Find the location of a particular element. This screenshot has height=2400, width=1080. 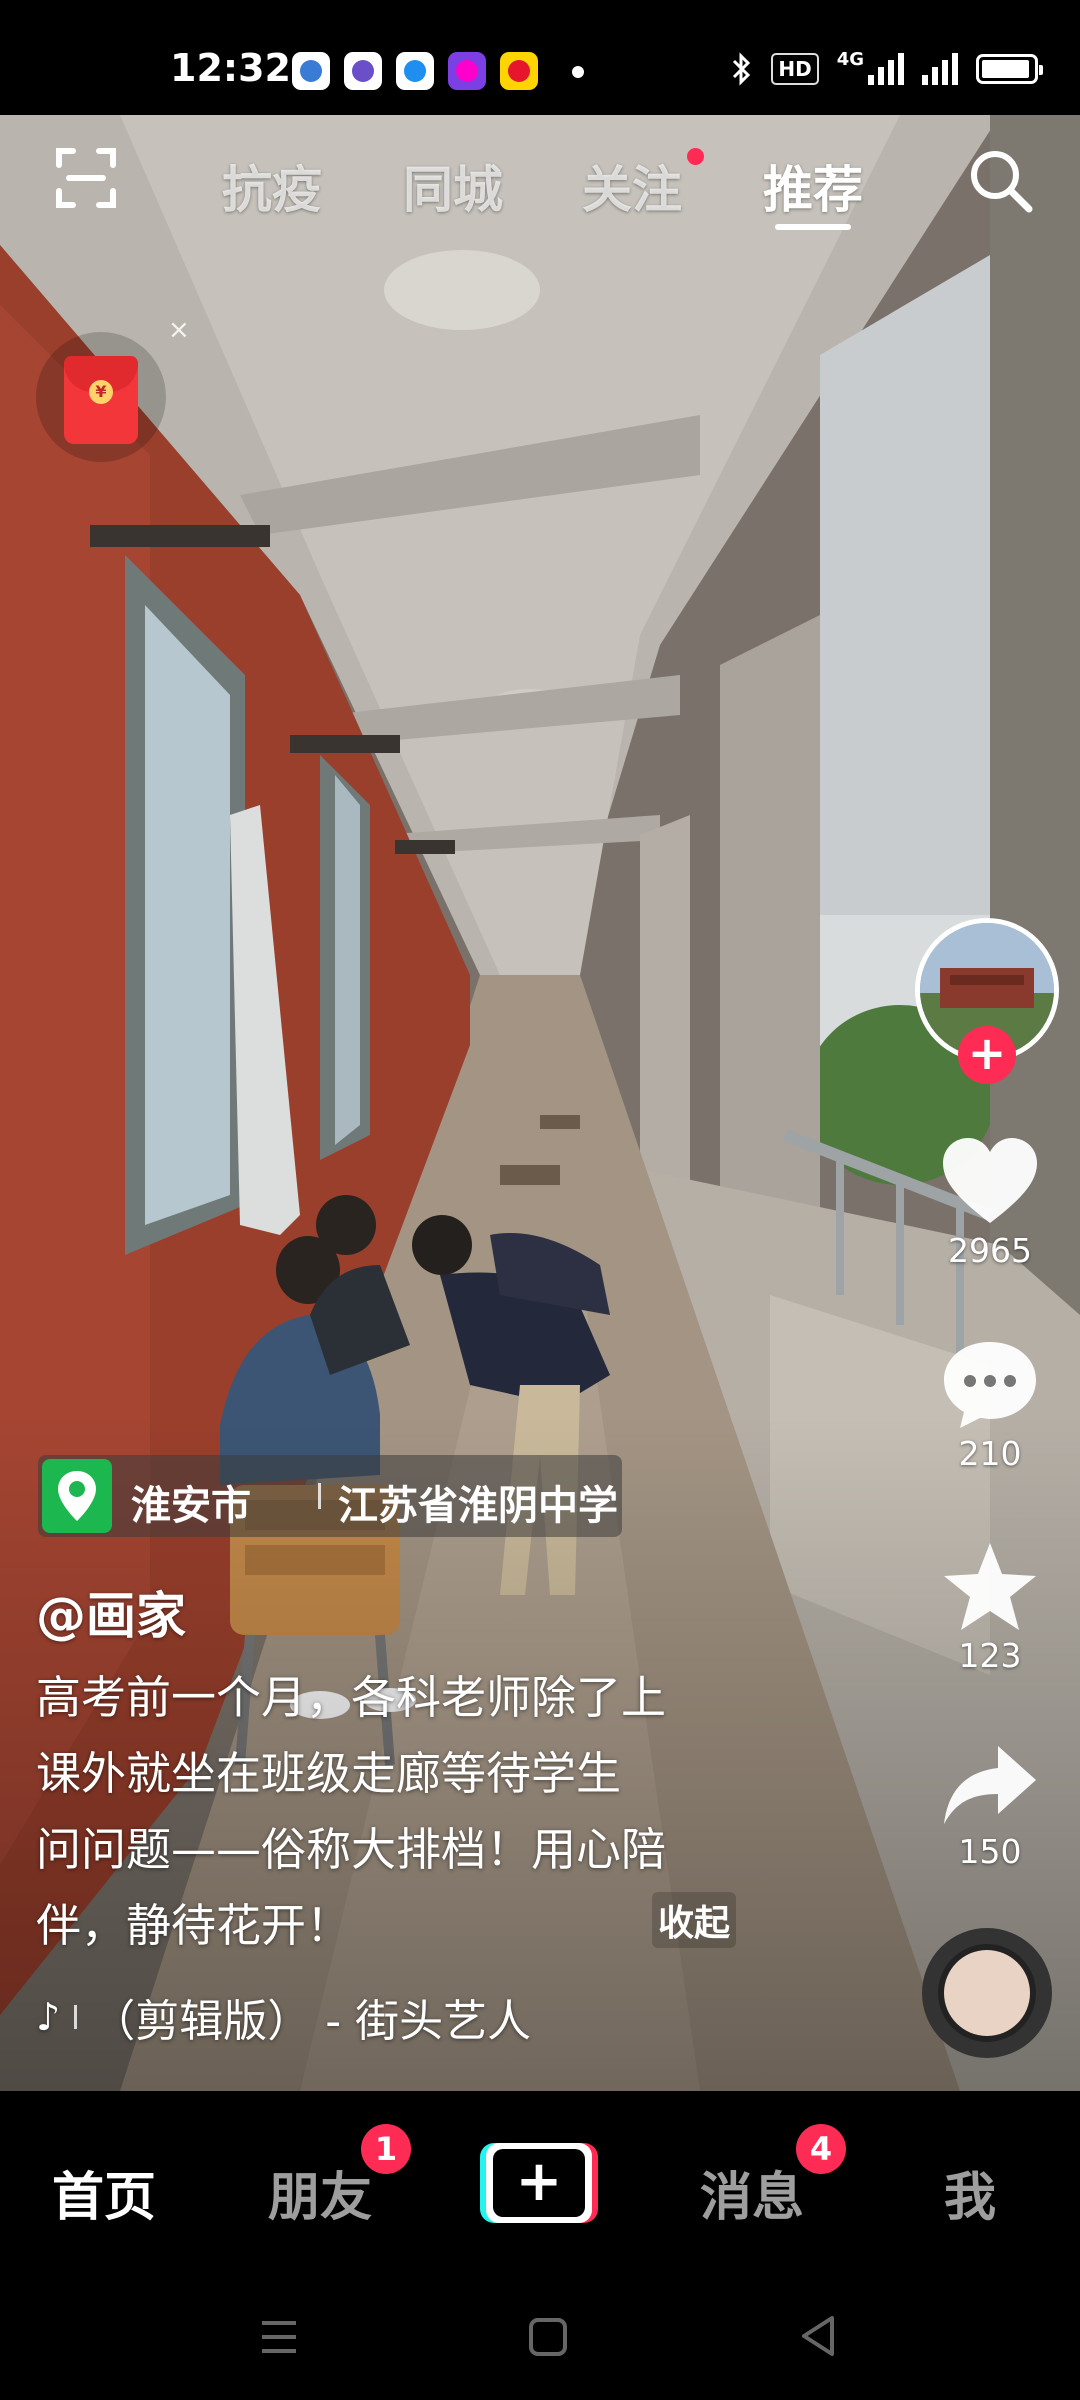

create-button: + is located at coordinates (539, 2183).